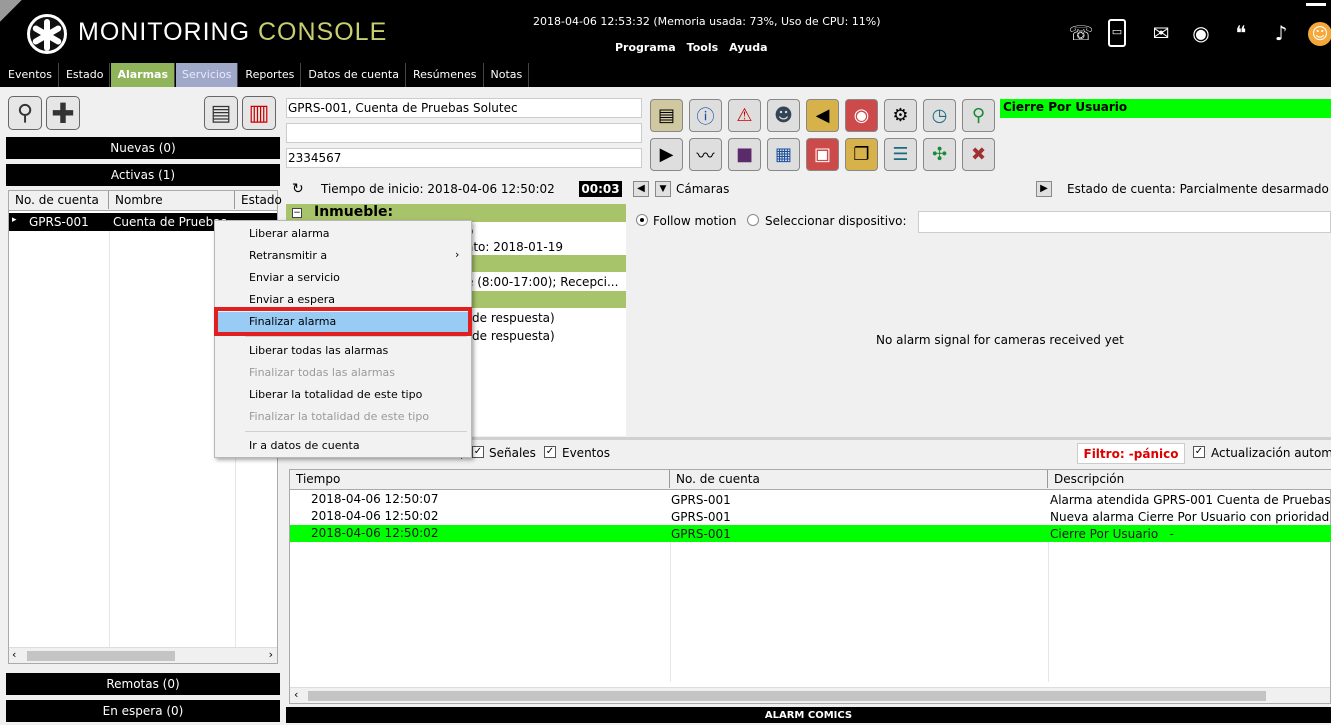  Describe the element at coordinates (289, 233) in the screenshot. I see `menu-item-liberar: Liberar alarma` at that location.